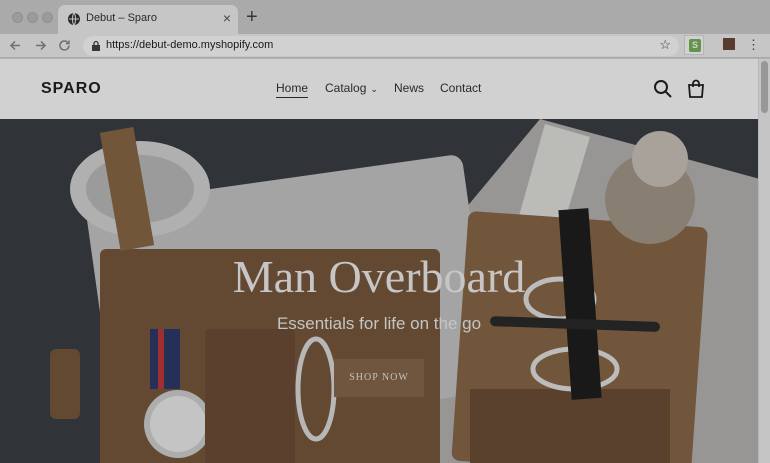  I want to click on globe-icon, so click(74, 19).